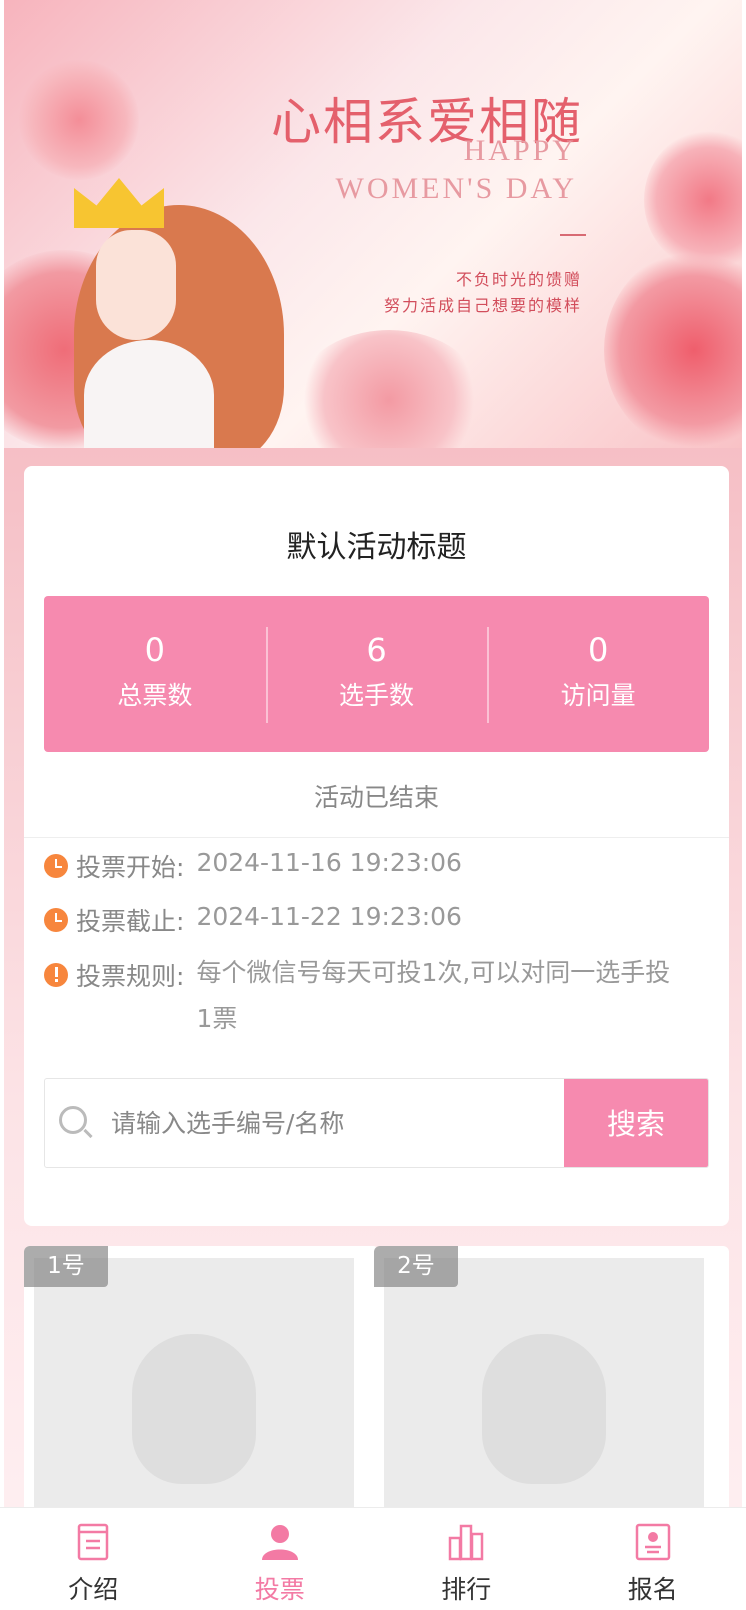  What do you see at coordinates (155, 674) in the screenshot?
I see `stat-total-votes: 0 总票数` at bounding box center [155, 674].